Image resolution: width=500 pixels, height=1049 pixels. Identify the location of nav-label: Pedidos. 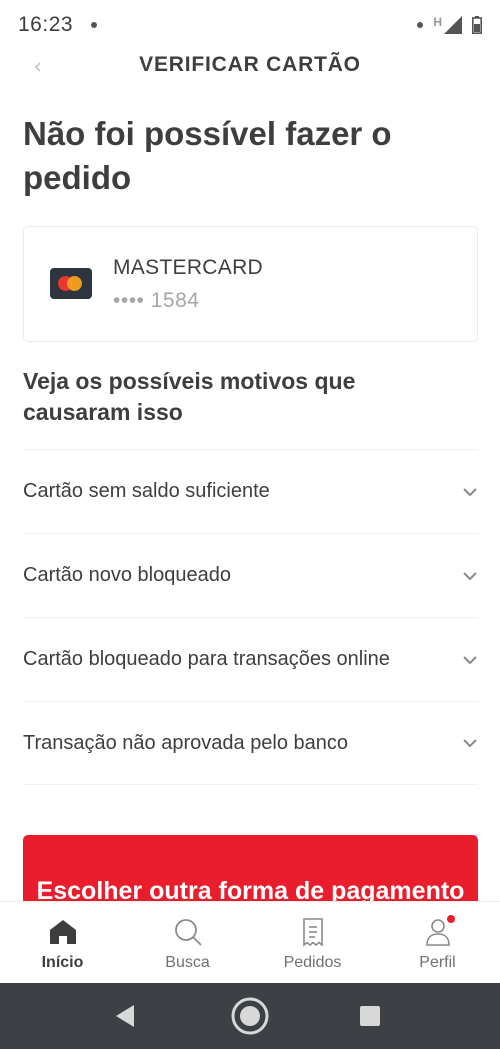
(312, 962).